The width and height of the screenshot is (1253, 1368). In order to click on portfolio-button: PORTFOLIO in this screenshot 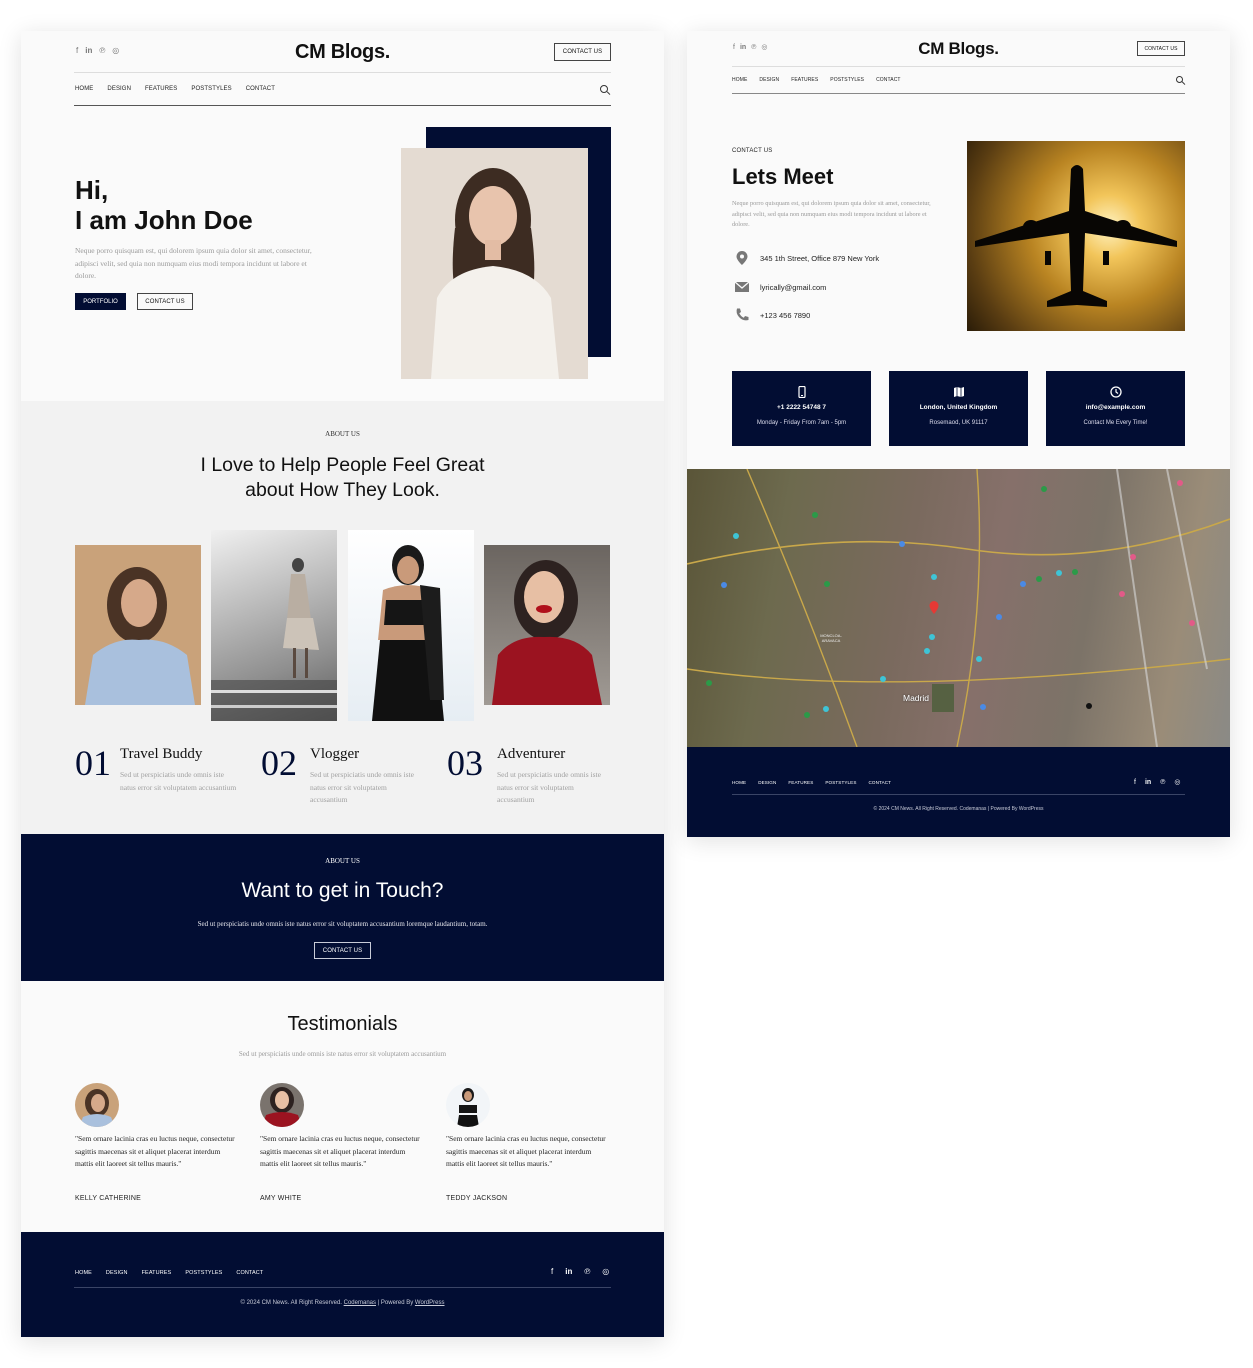, I will do `click(100, 301)`.